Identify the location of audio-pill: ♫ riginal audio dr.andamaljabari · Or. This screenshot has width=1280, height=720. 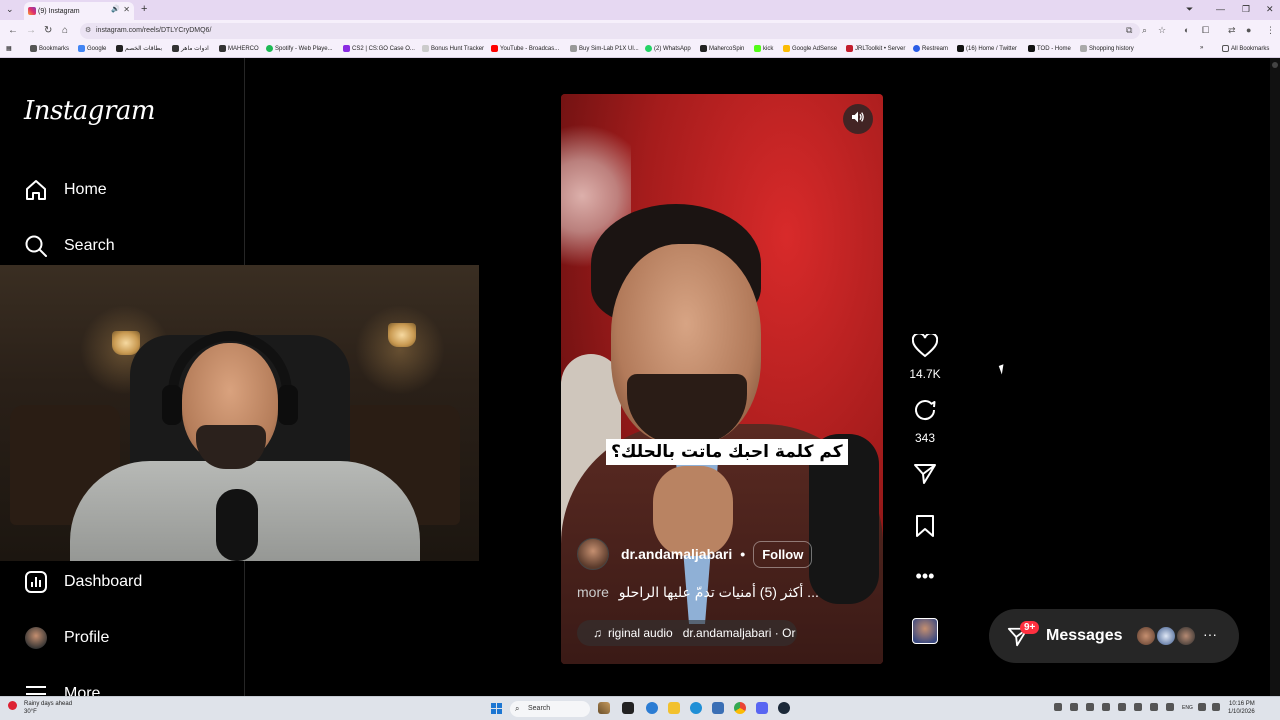
(687, 633).